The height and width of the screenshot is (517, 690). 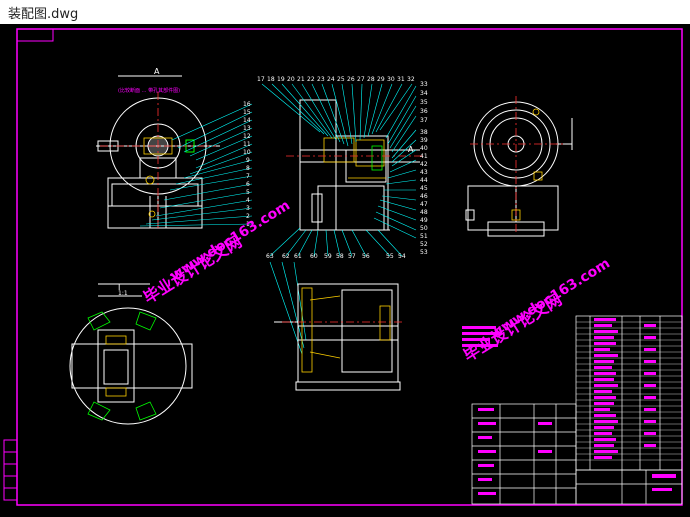 What do you see at coordinates (301, 79) in the screenshot?
I see `callout-21: 21` at bounding box center [301, 79].